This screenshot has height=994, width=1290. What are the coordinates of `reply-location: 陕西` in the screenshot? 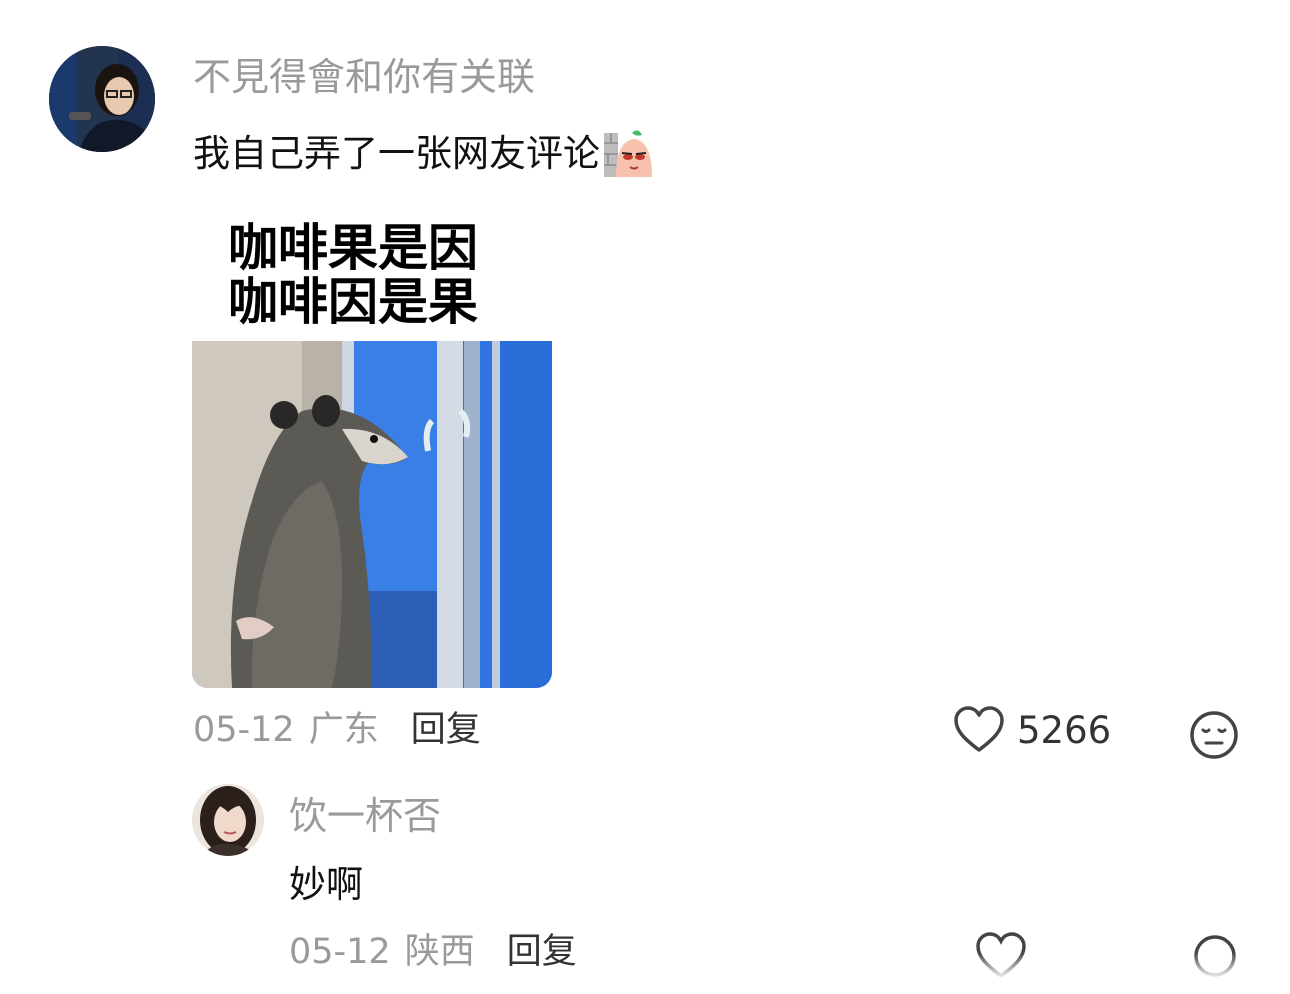 It's located at (439, 952).